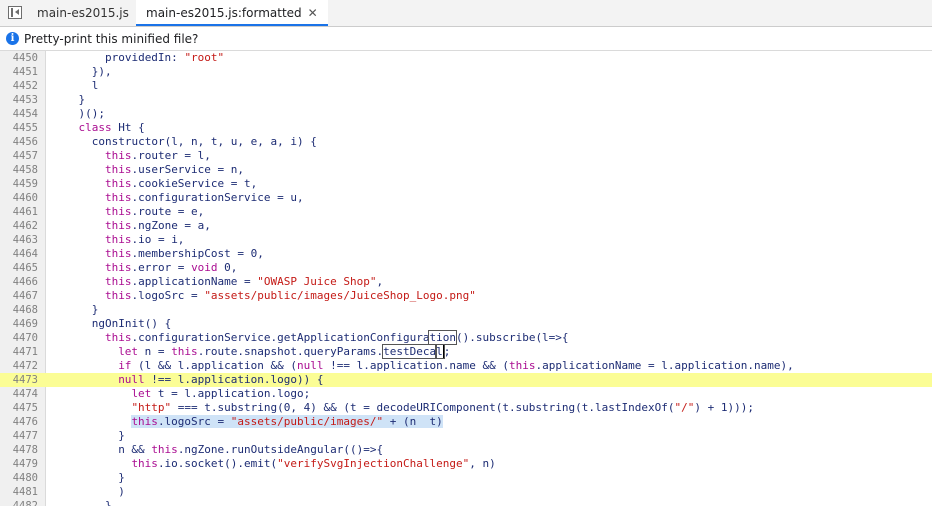 The width and height of the screenshot is (932, 506). Describe the element at coordinates (19, 338) in the screenshot. I see `line-number: 4470` at that location.